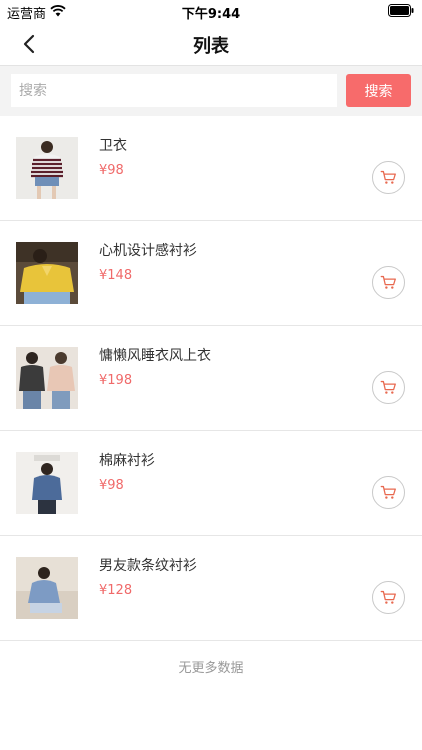 The height and width of the screenshot is (750, 422). What do you see at coordinates (211, 588) in the screenshot?
I see `list-item: 男友款条纹衬衫 ¥128` at bounding box center [211, 588].